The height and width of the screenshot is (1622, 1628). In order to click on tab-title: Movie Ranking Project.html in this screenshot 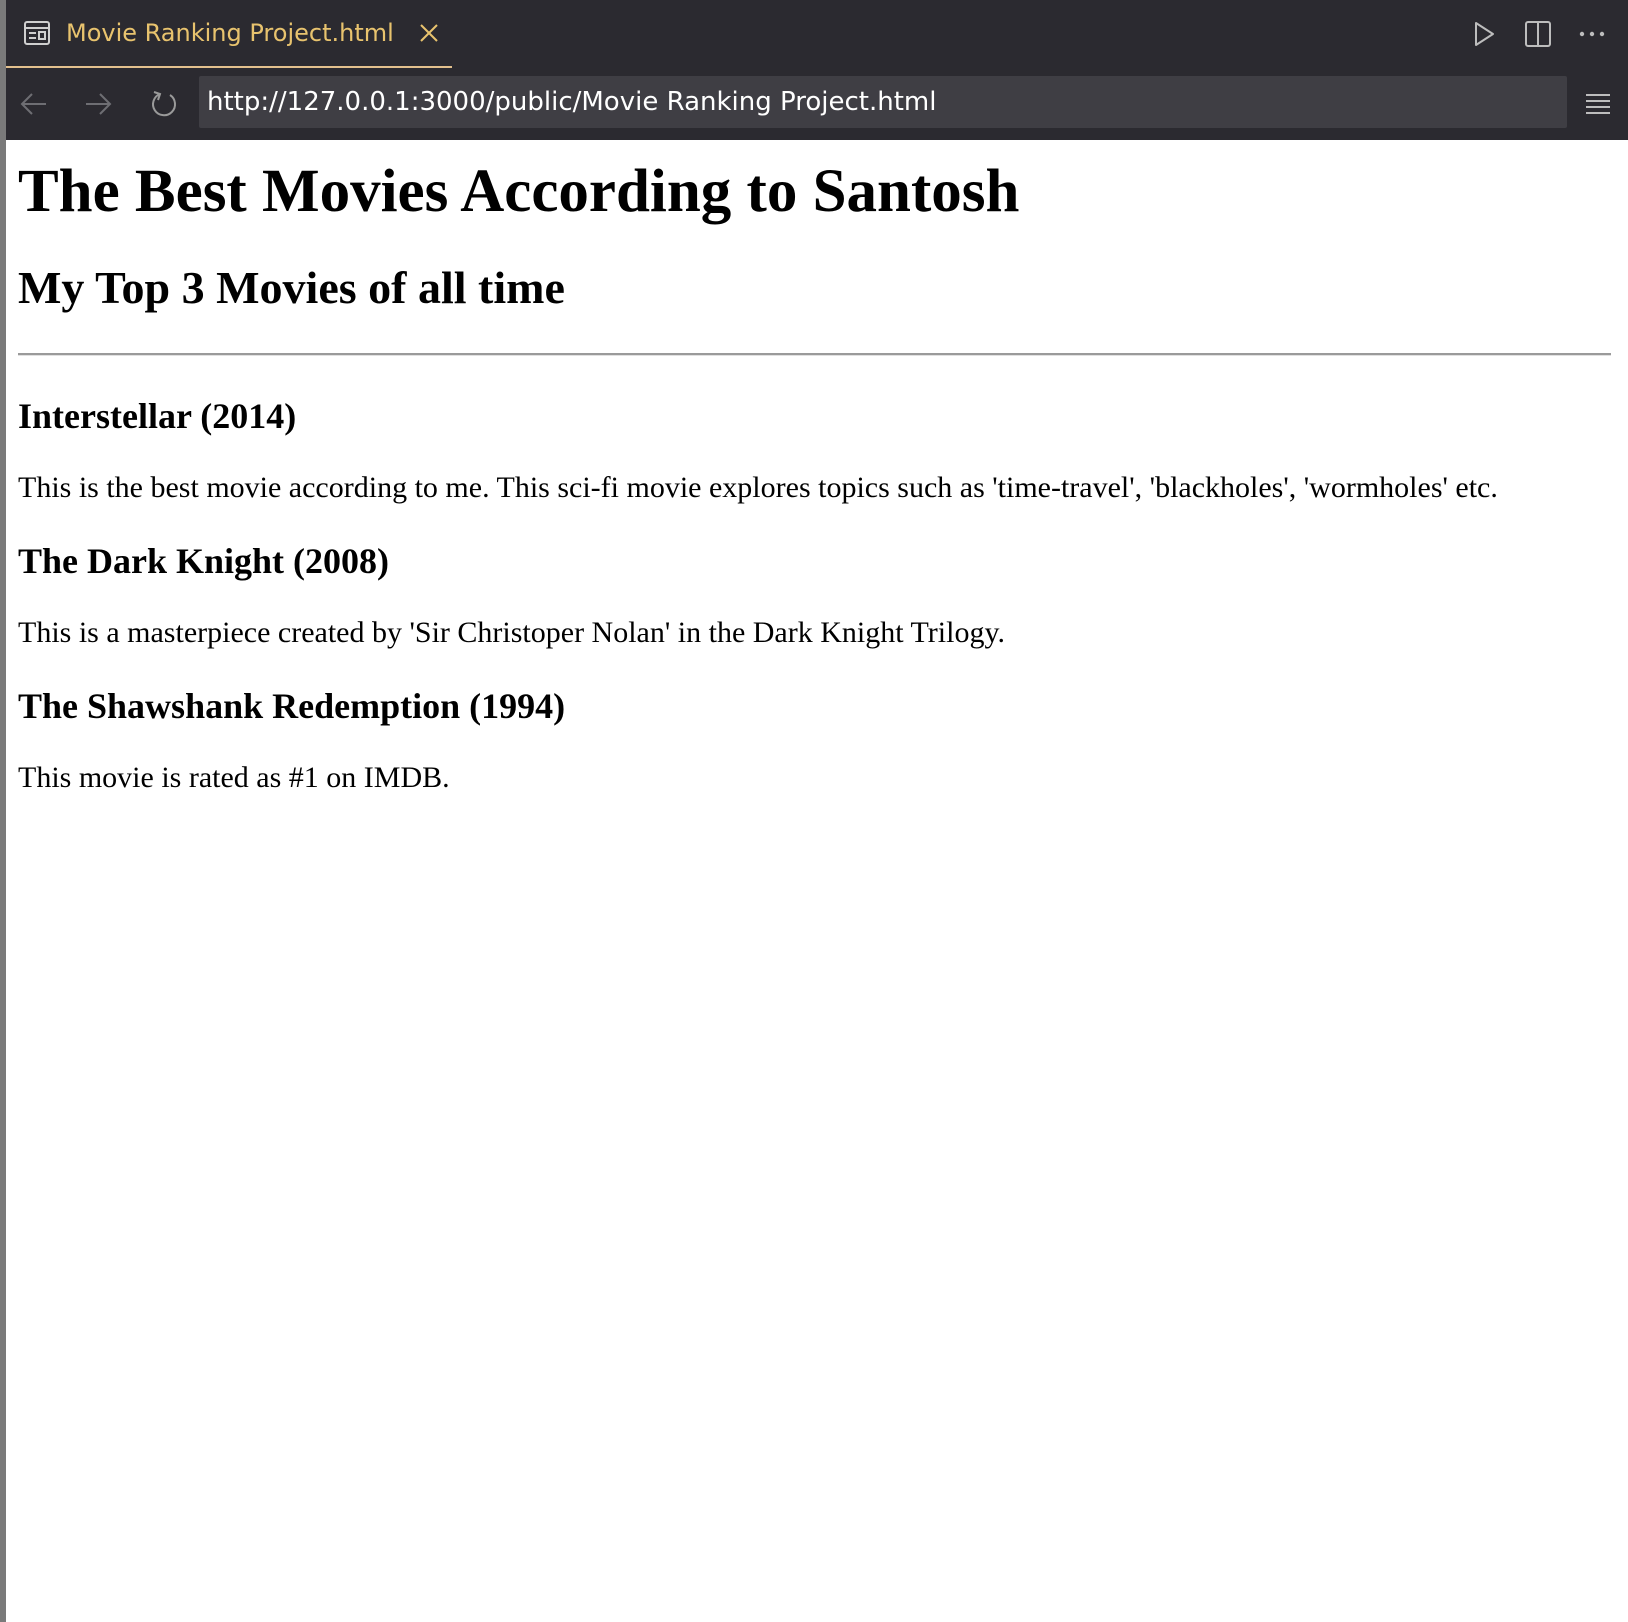, I will do `click(230, 33)`.